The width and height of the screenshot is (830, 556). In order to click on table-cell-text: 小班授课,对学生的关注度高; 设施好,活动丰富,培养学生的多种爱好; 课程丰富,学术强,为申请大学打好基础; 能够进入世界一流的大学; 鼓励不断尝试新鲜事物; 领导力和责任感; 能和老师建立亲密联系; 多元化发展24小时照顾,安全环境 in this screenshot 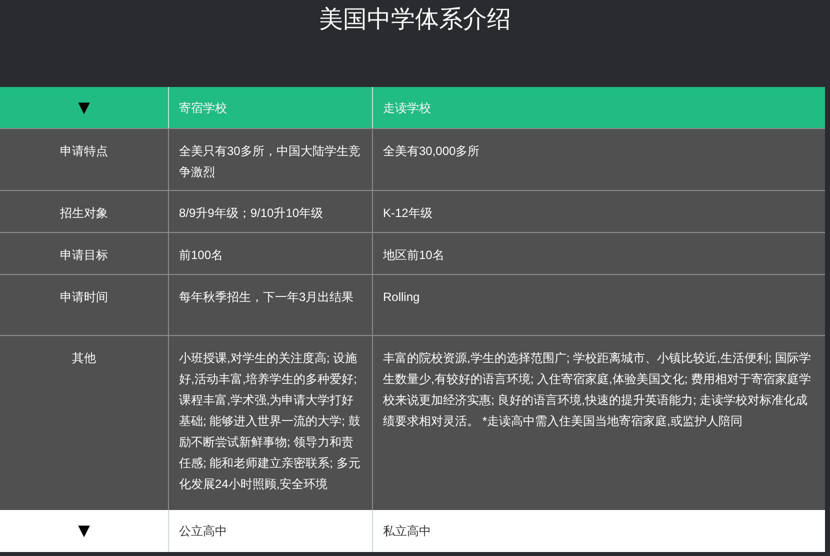, I will do `click(270, 421)`.